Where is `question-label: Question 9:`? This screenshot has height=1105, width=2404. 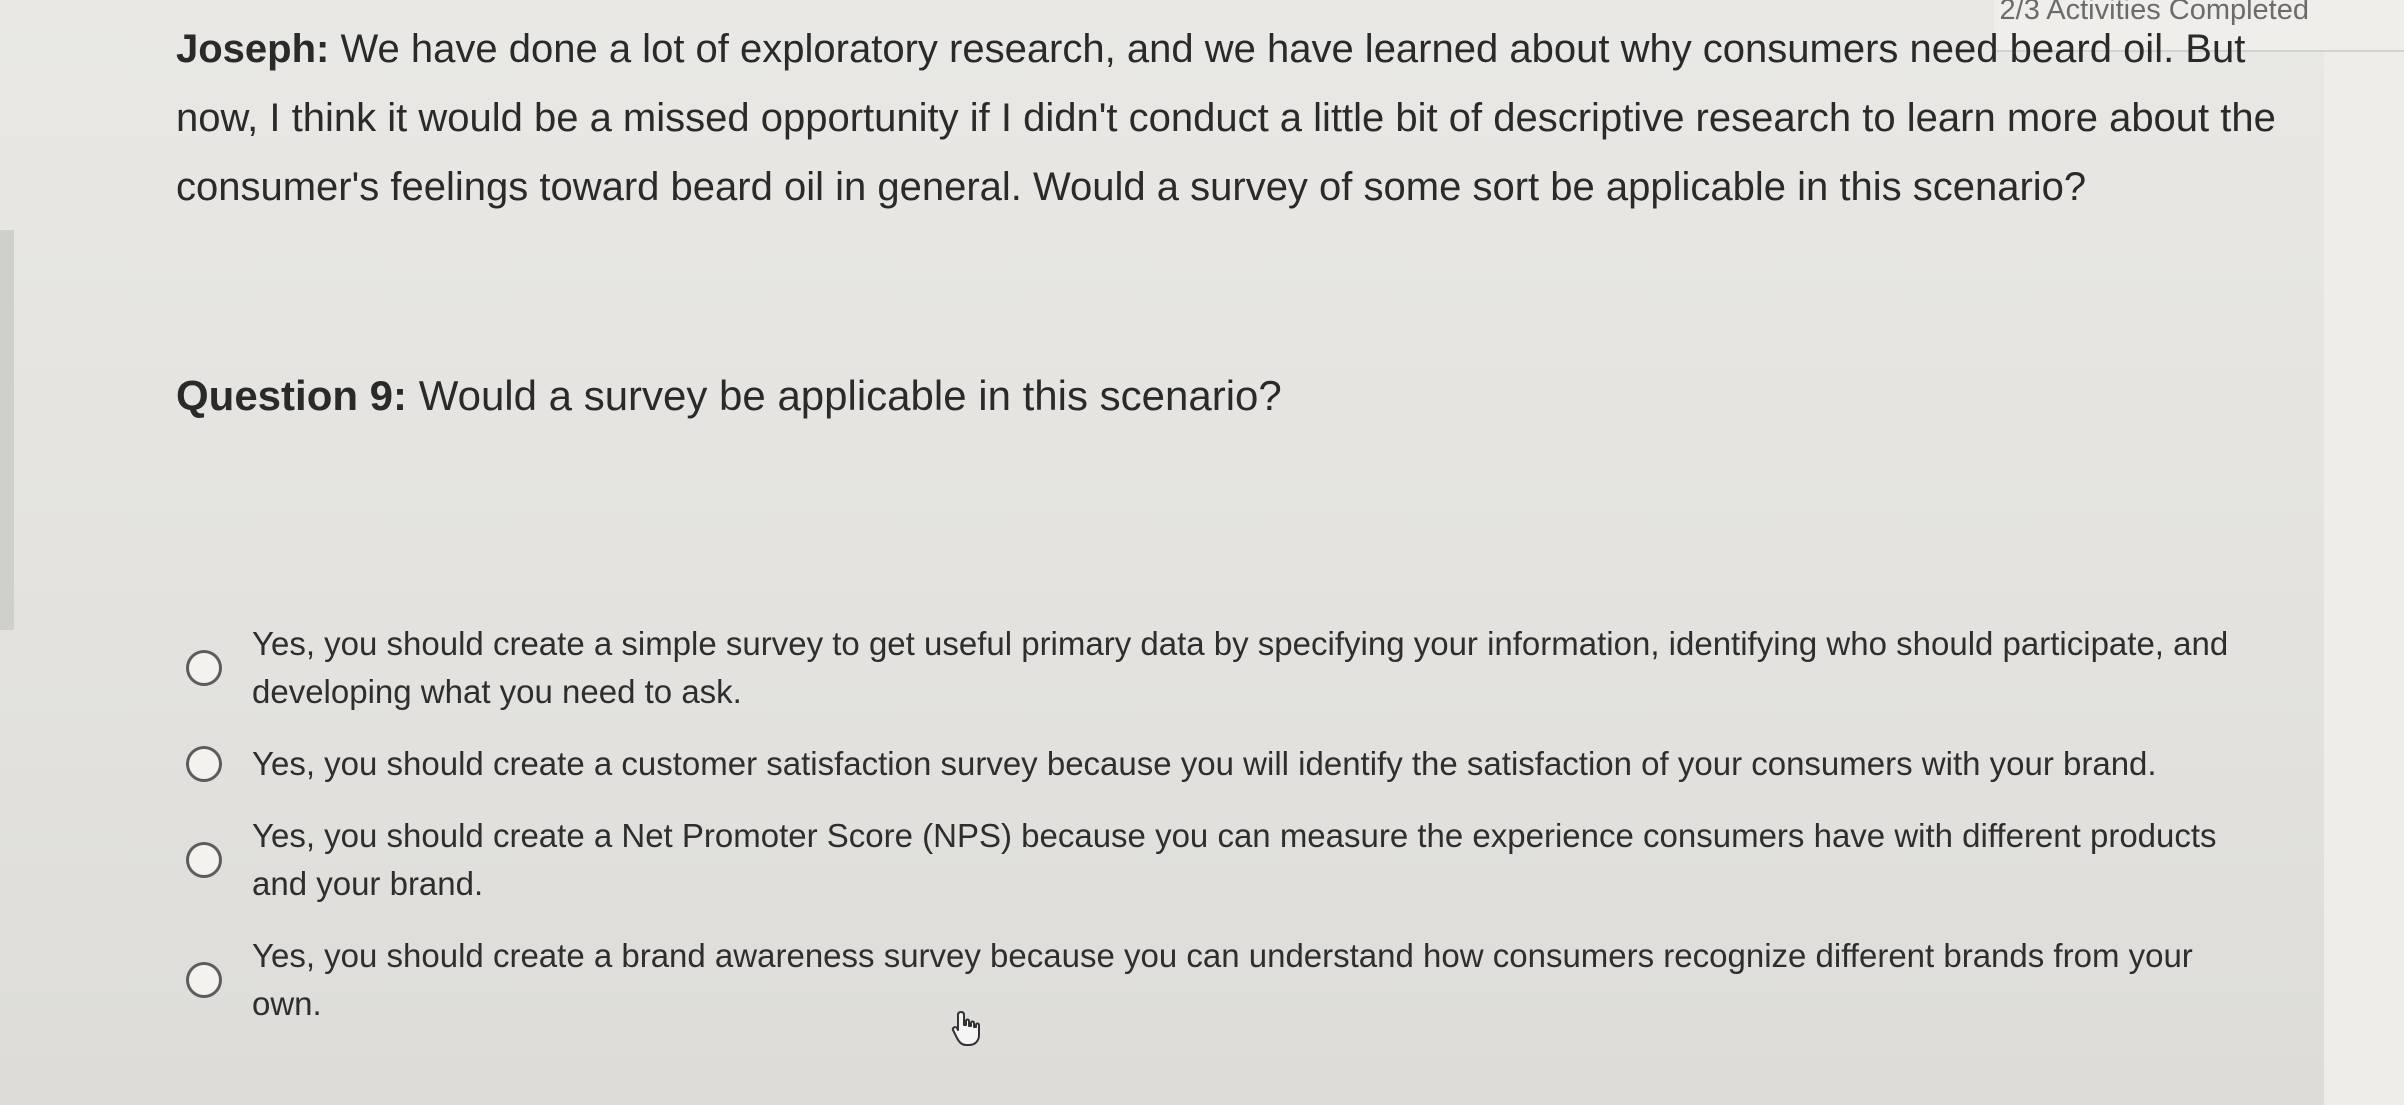
question-label: Question 9: is located at coordinates (292, 395).